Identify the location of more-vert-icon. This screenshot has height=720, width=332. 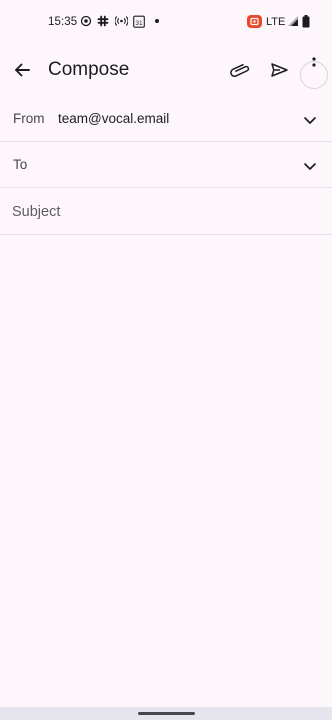
(314, 62).